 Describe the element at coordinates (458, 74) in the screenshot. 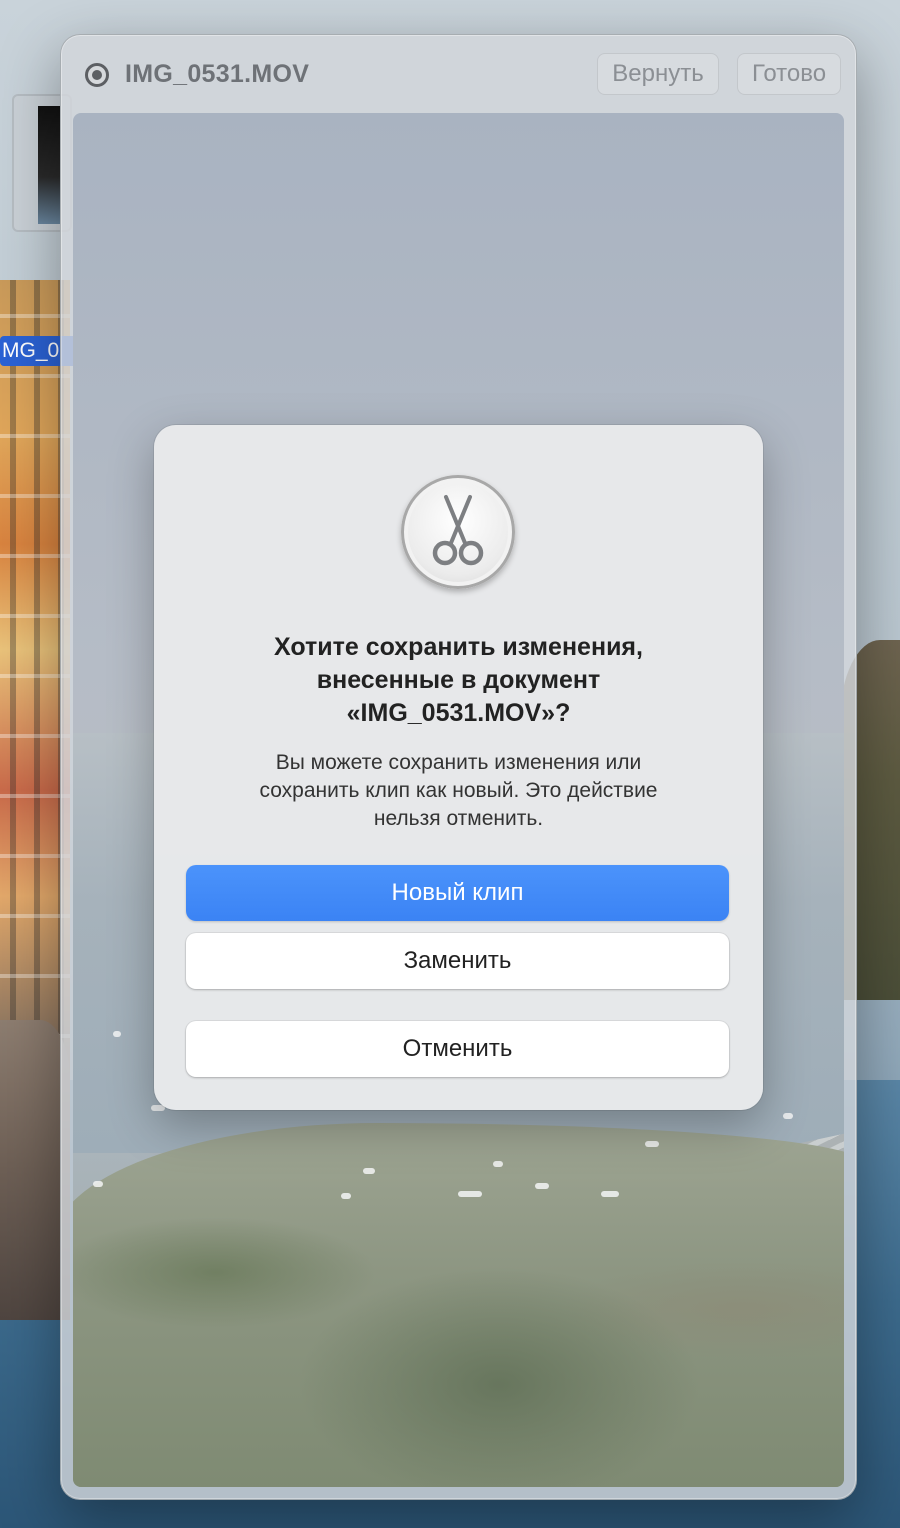

I see `window-titlebar: IMG_0531.MOV Вернуть Готово` at that location.